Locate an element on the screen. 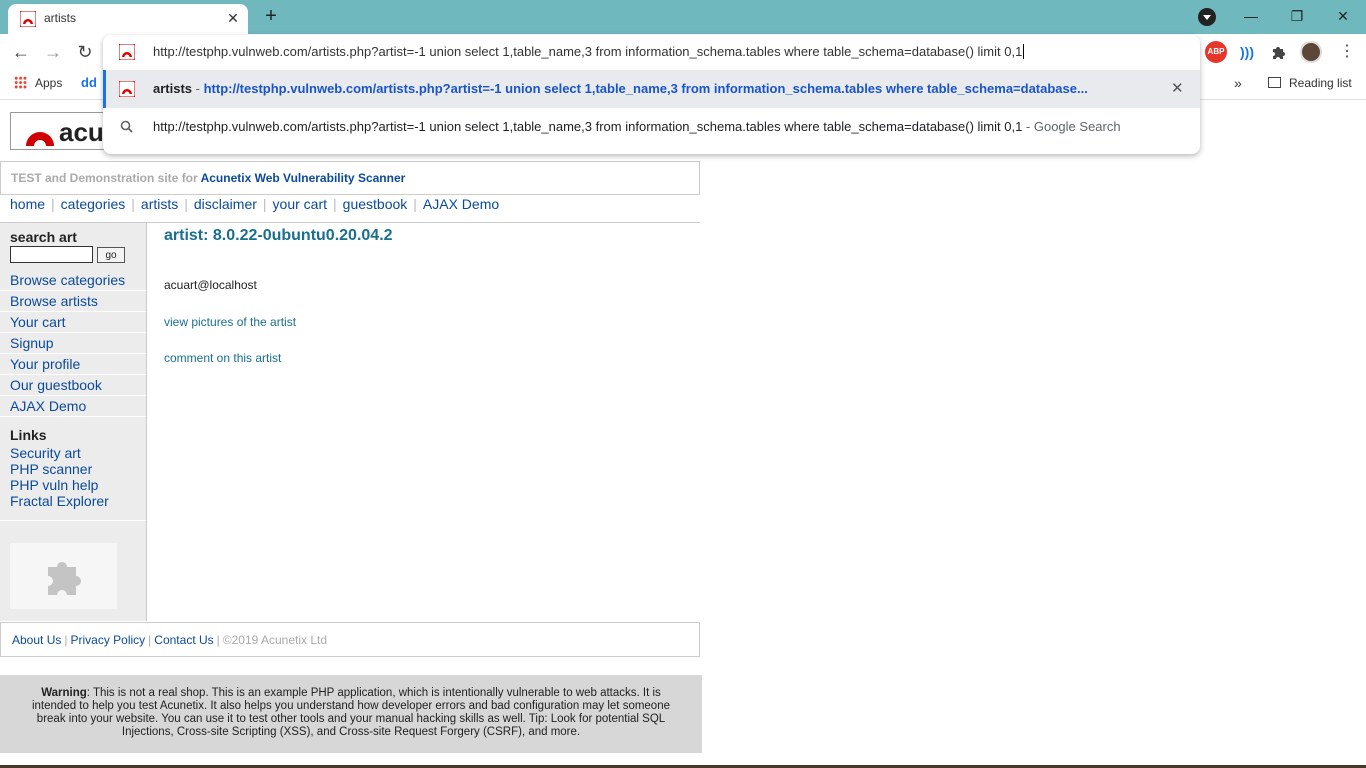 This screenshot has width=1366, height=768. forward-arrow-icon: → is located at coordinates (53, 52).